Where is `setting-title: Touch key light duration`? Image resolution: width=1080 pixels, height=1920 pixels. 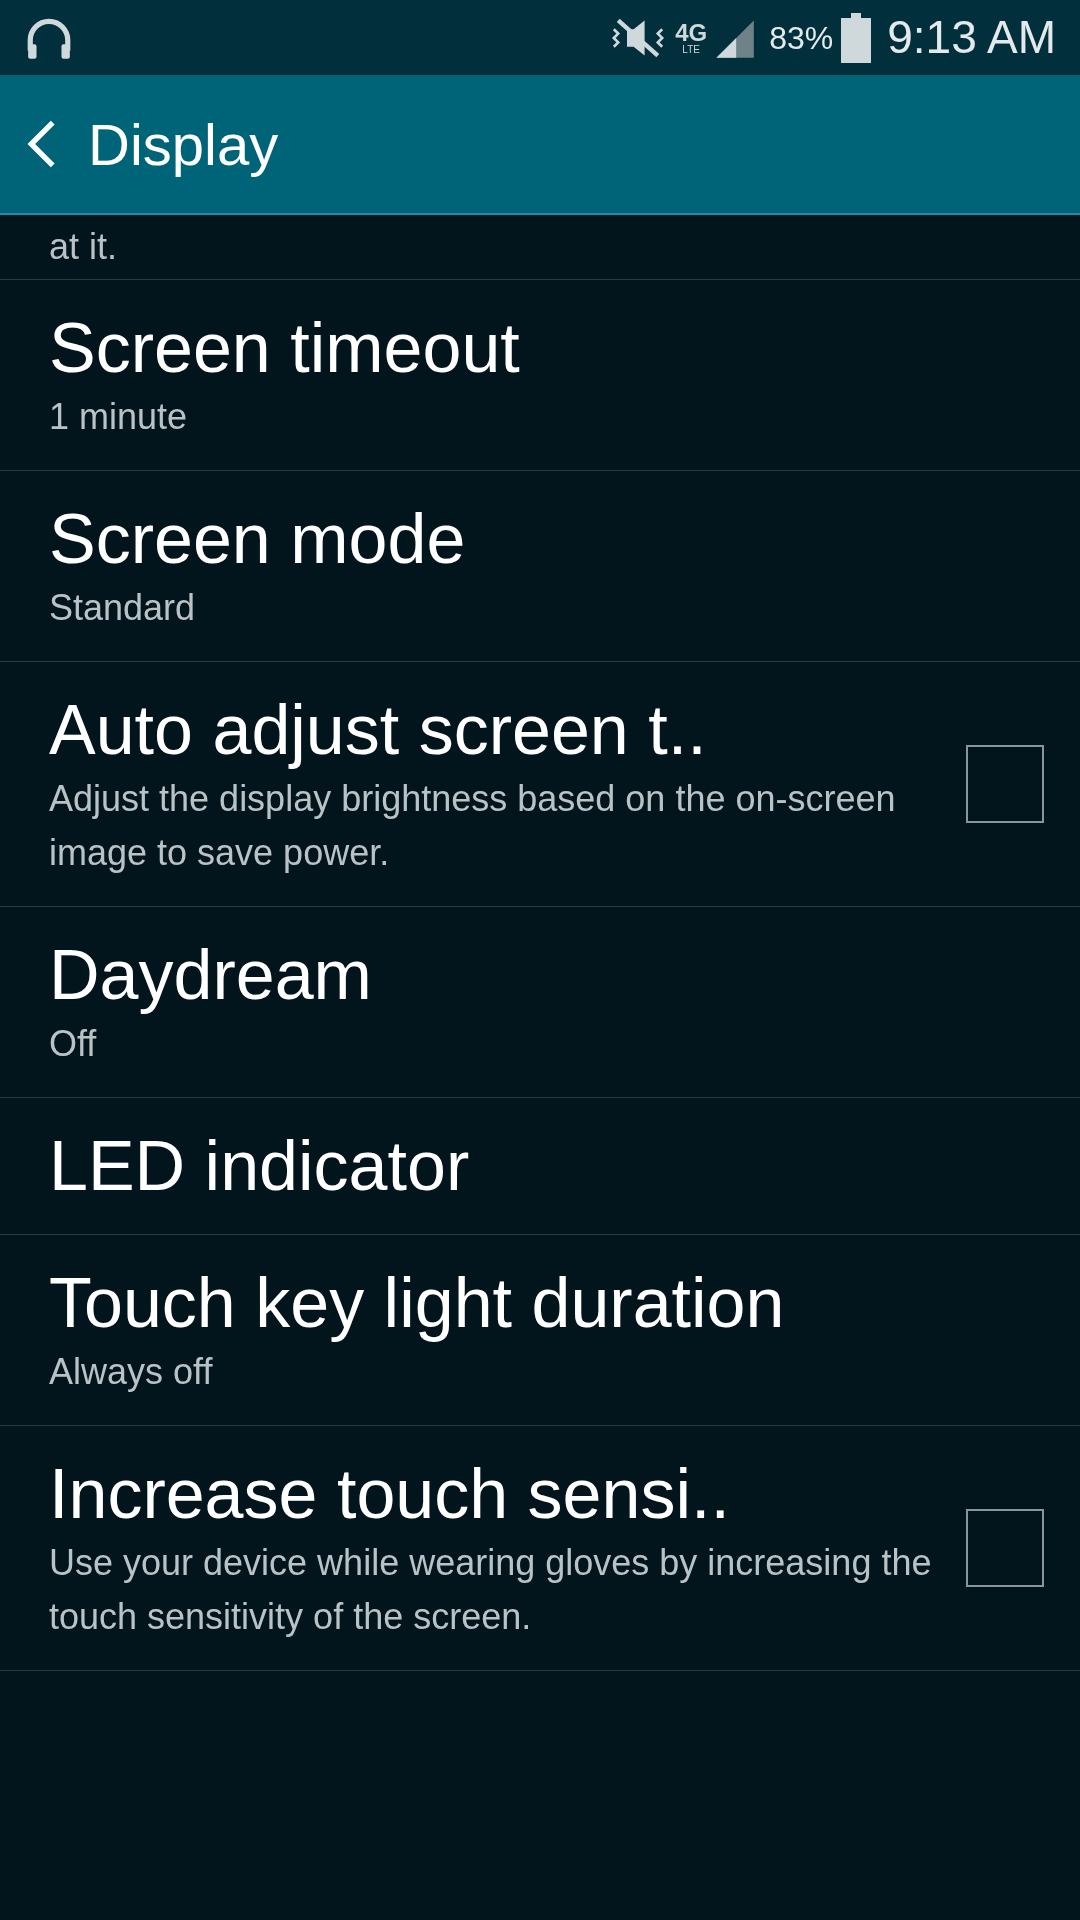 setting-title: Touch key light duration is located at coordinates (417, 1303).